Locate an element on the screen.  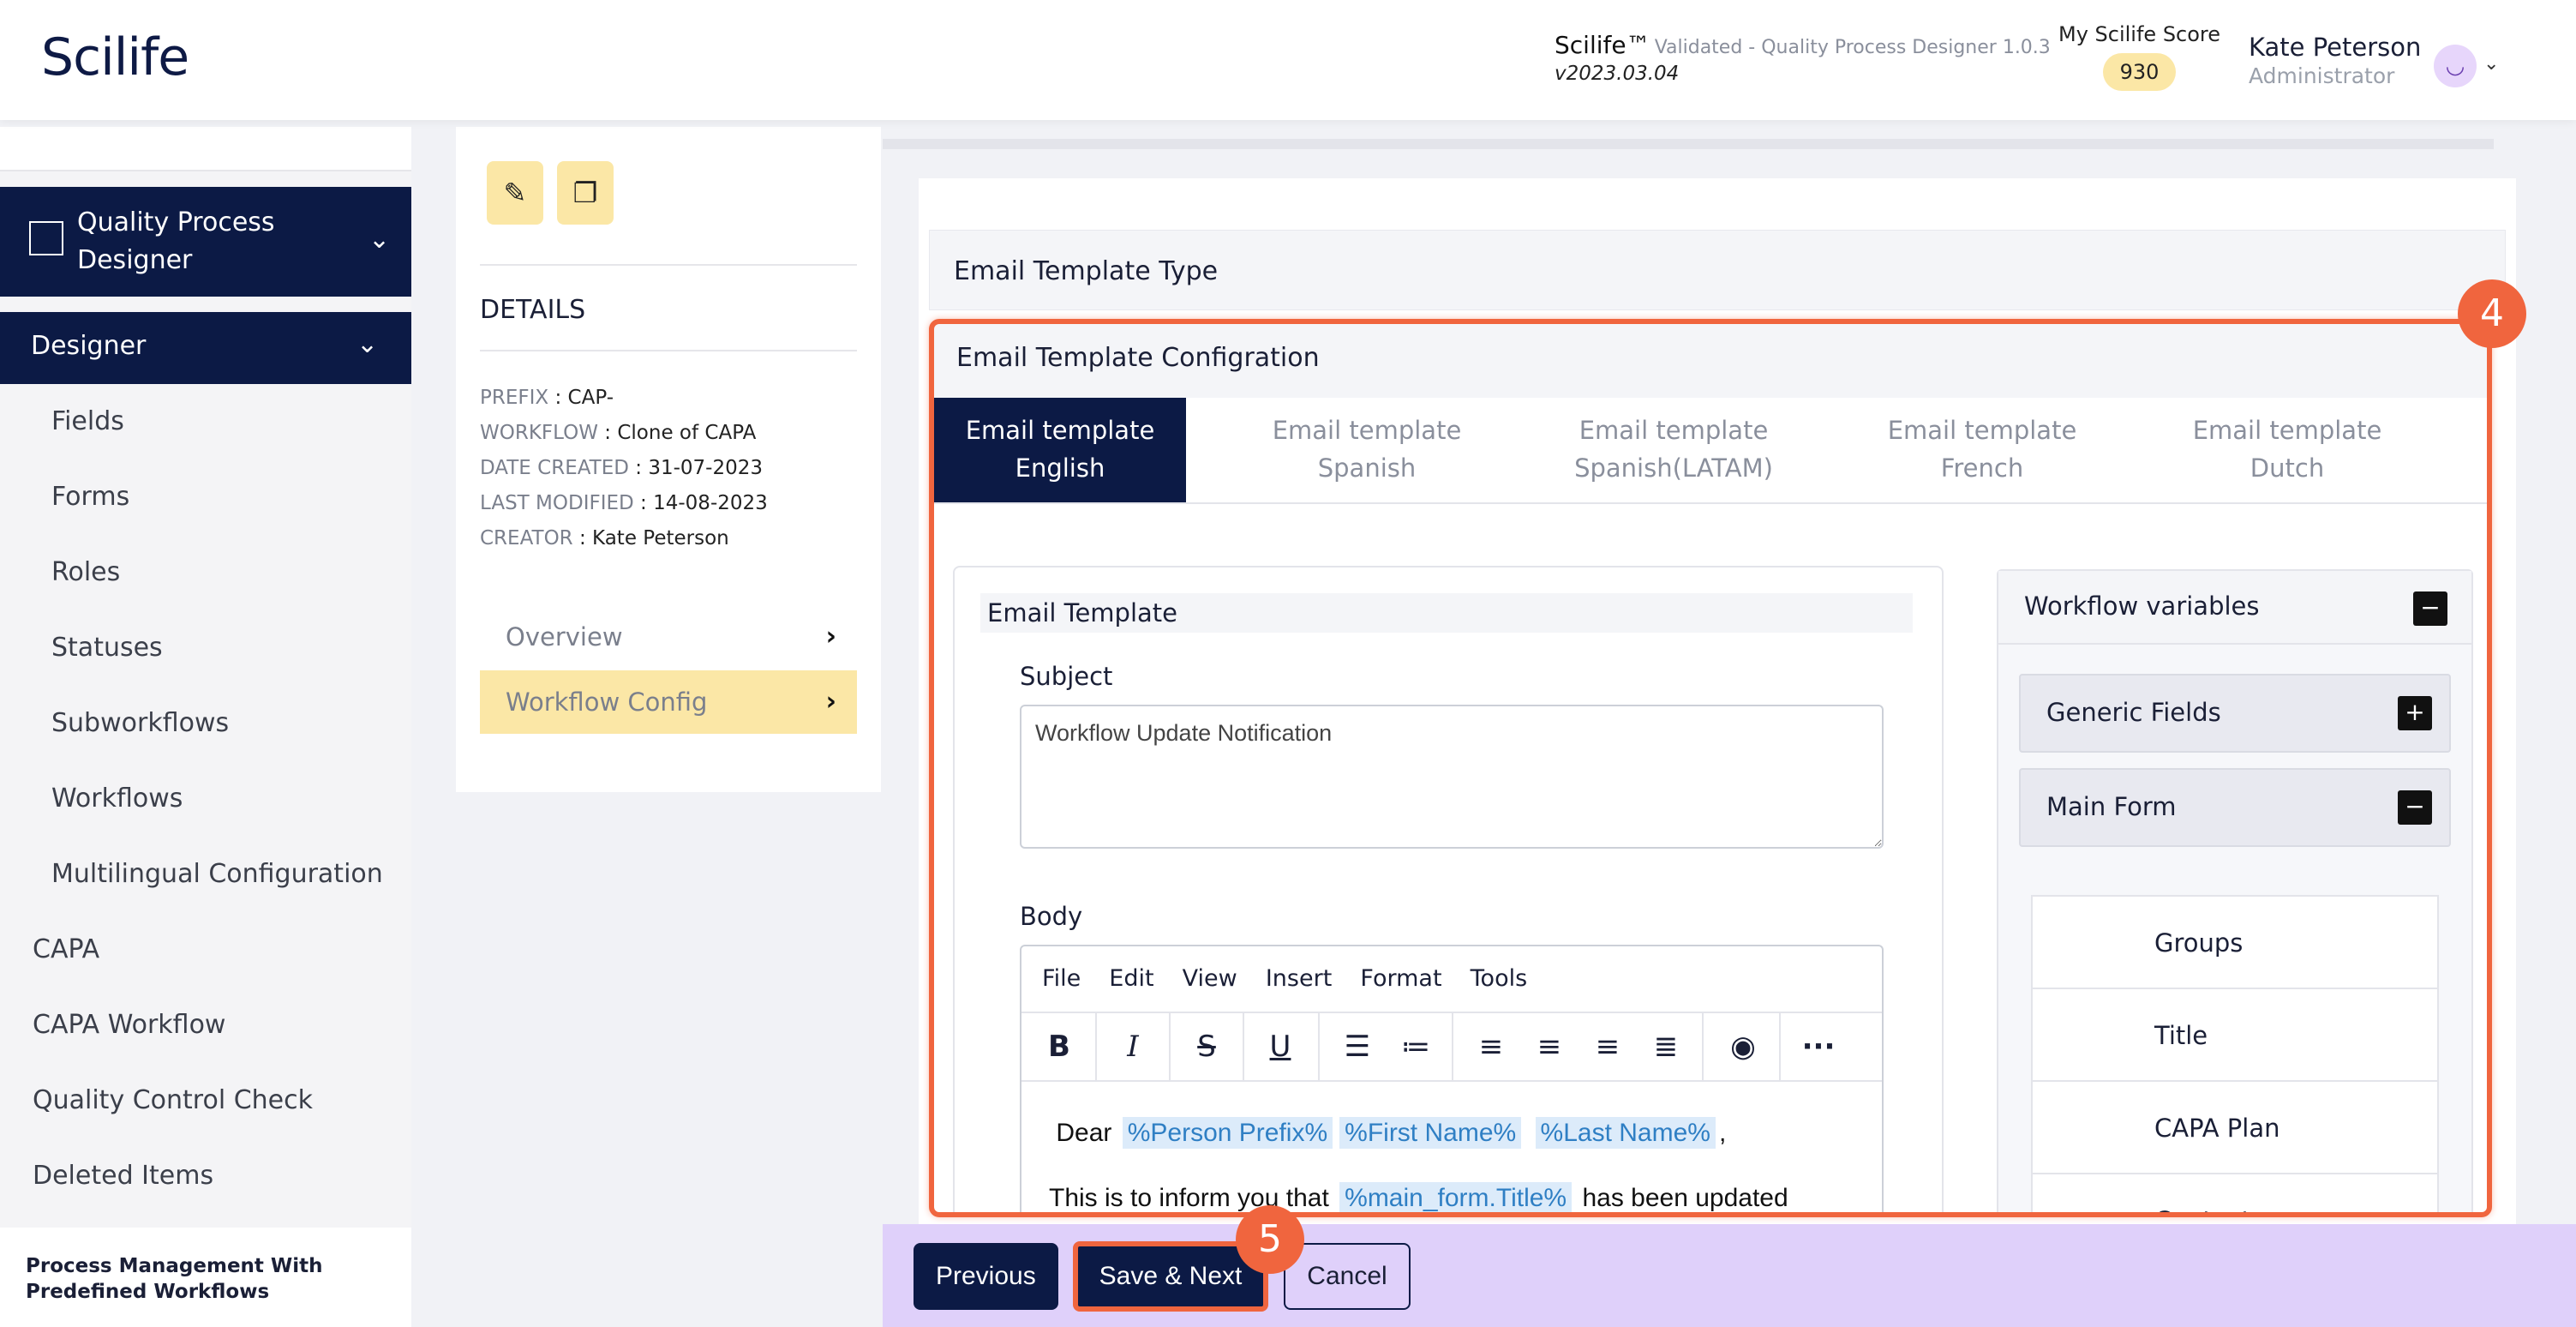
subject-input is located at coordinates (1452, 777).